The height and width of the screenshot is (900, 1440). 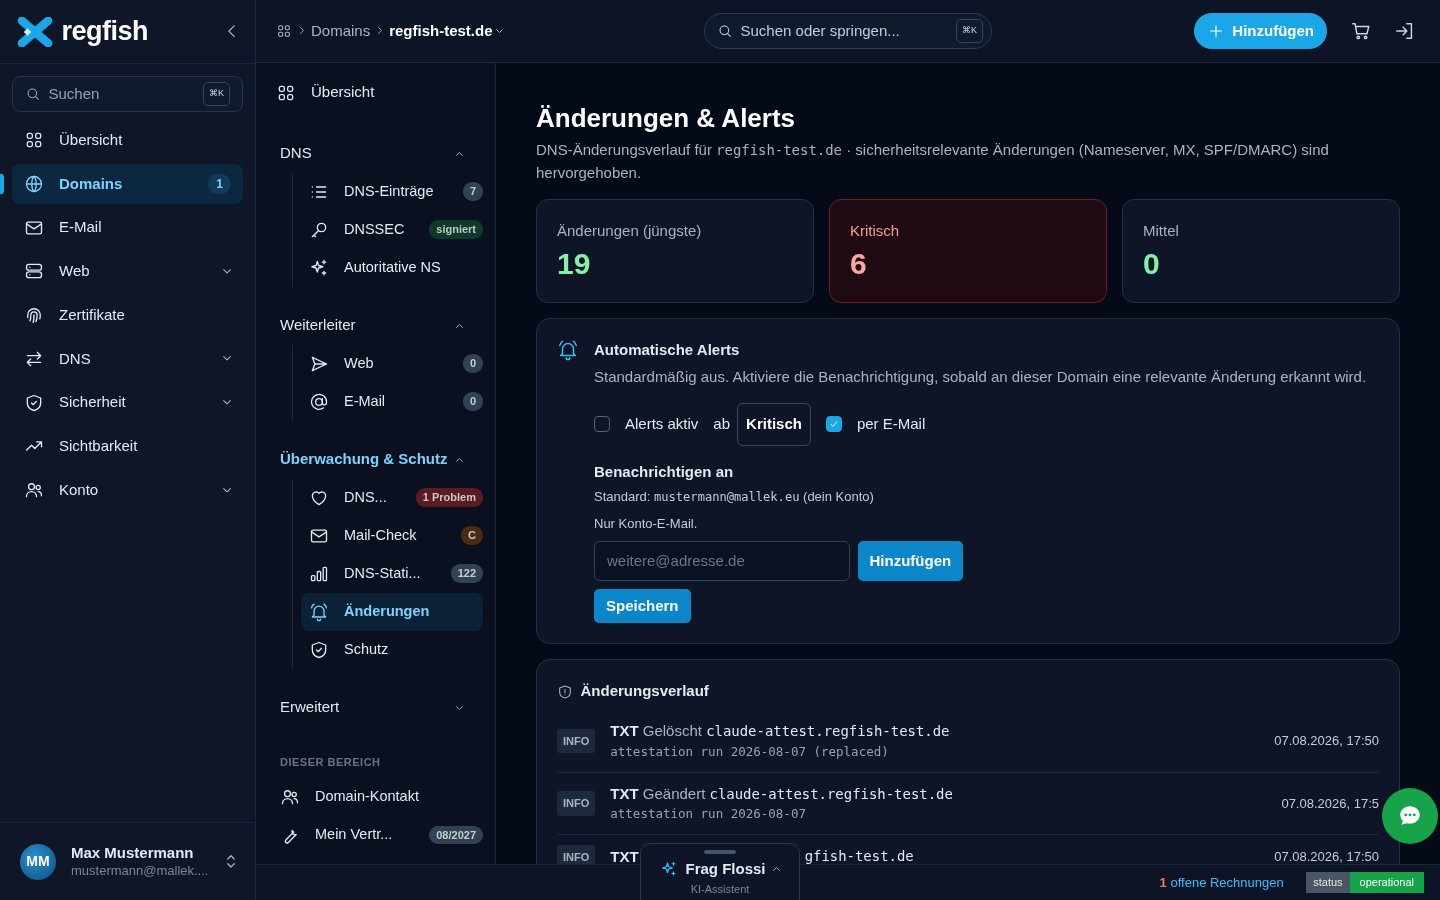 I want to click on recipients-heading: Benachrichtigen an, so click(x=664, y=471).